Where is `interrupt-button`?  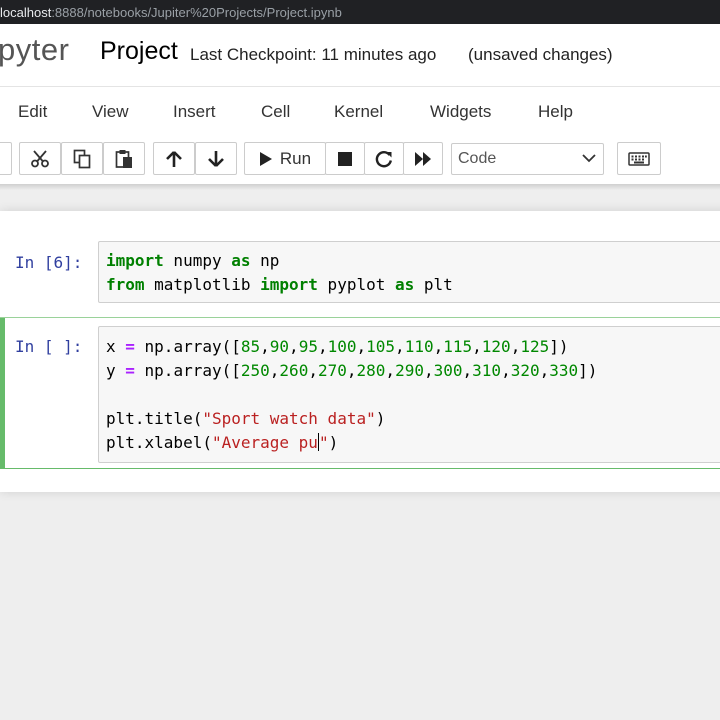
interrupt-button is located at coordinates (345, 158).